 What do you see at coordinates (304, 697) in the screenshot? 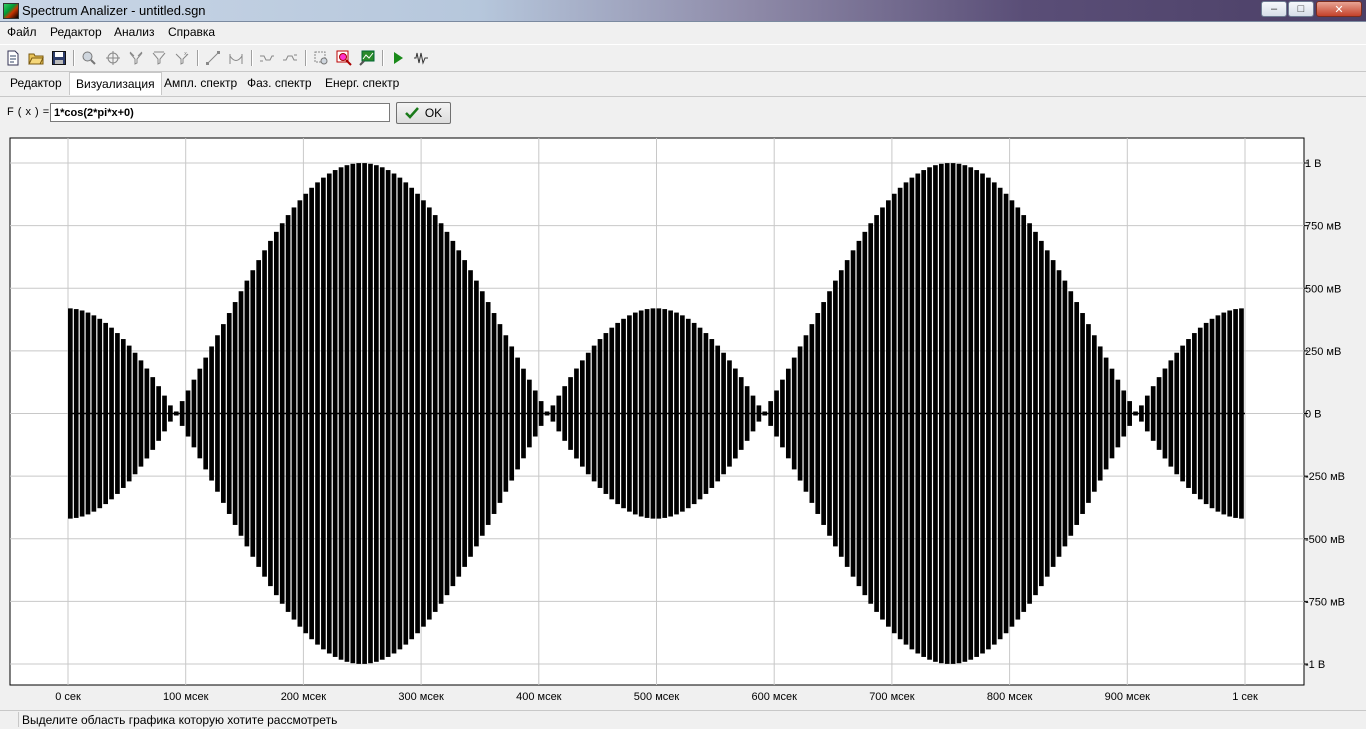
I see `x-tick-label: 200 мсек` at bounding box center [304, 697].